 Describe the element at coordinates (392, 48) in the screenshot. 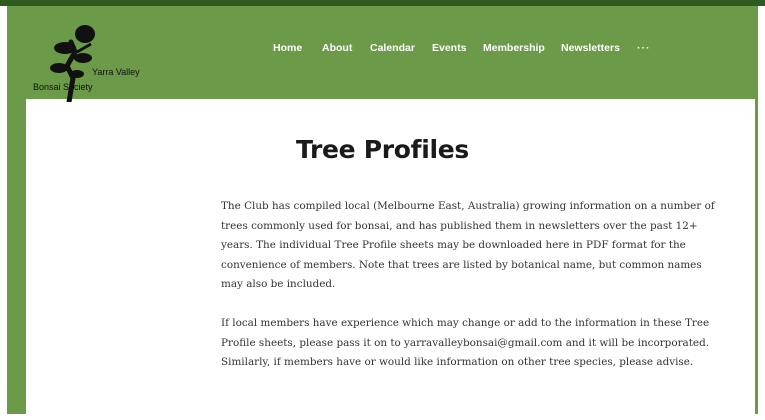

I see `nav-item-calendar: Calendar` at that location.